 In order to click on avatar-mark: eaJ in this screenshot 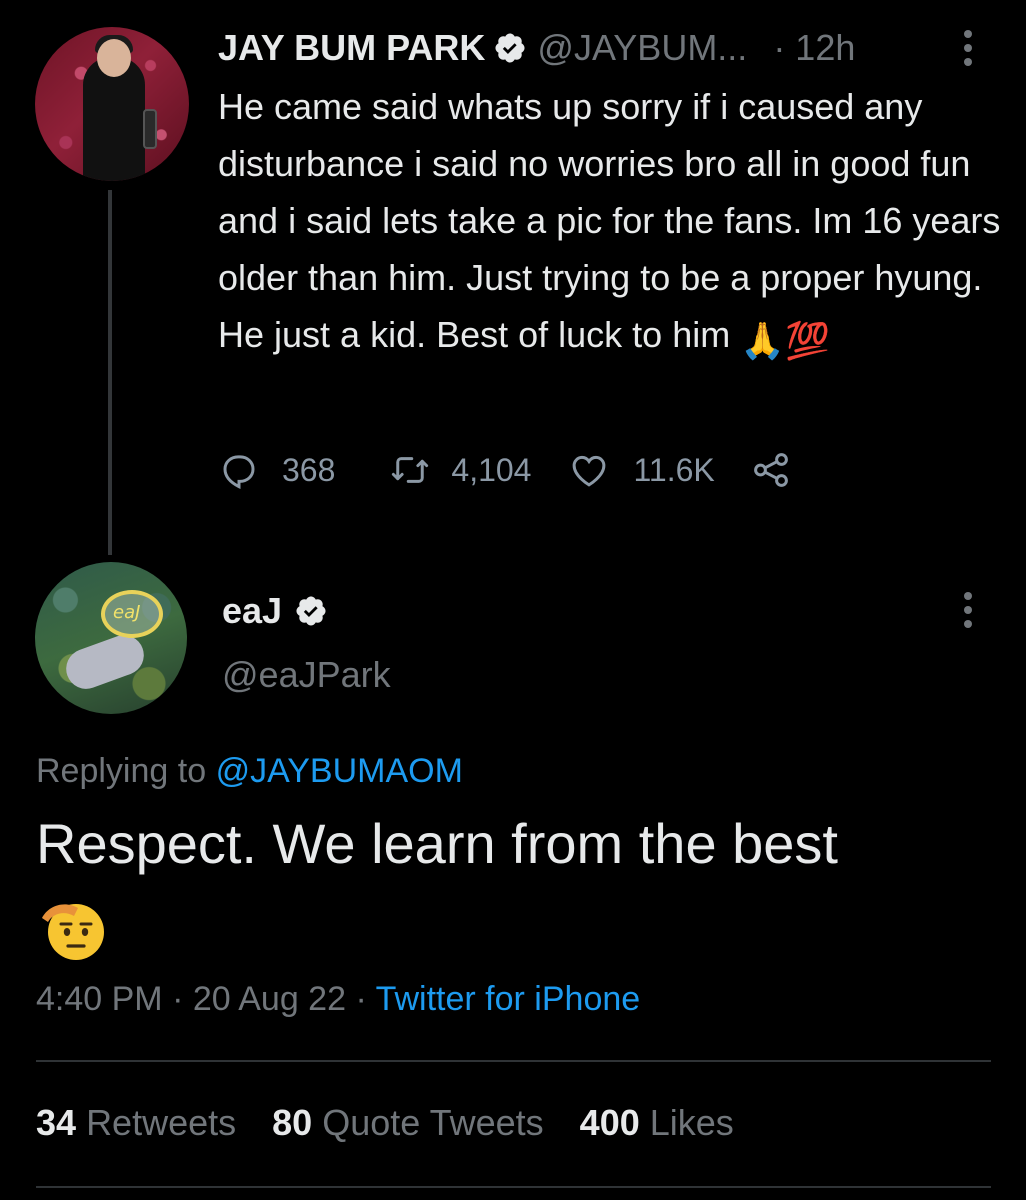, I will do `click(127, 612)`.